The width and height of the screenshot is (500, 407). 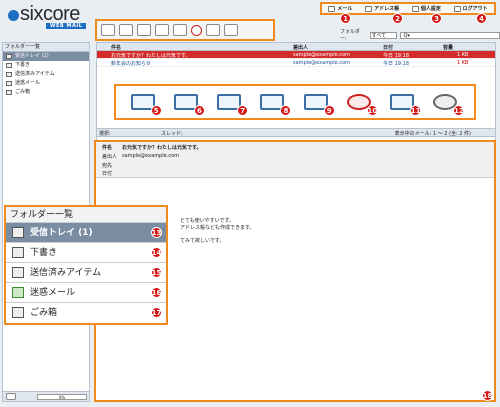 What do you see at coordinates (372, 110) in the screenshot?
I see `callout-badge: 10` at bounding box center [372, 110].